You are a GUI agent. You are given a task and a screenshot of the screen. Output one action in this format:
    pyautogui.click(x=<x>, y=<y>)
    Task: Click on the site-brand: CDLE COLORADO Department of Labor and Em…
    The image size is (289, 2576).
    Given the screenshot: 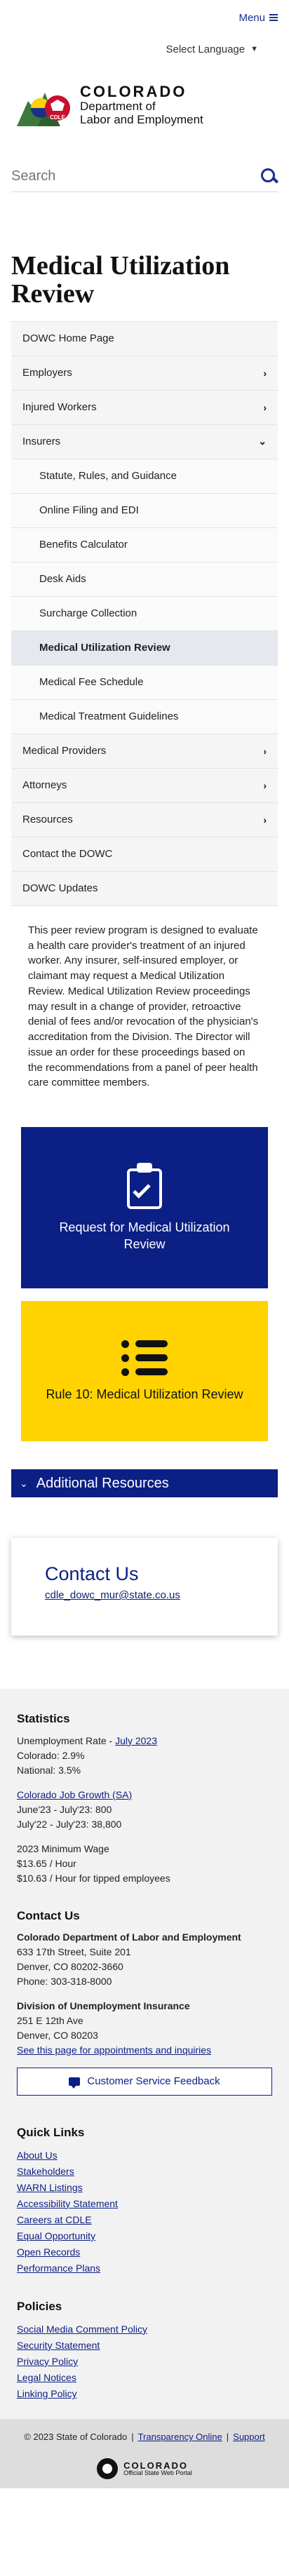 What is the action you would take?
    pyautogui.click(x=144, y=105)
    